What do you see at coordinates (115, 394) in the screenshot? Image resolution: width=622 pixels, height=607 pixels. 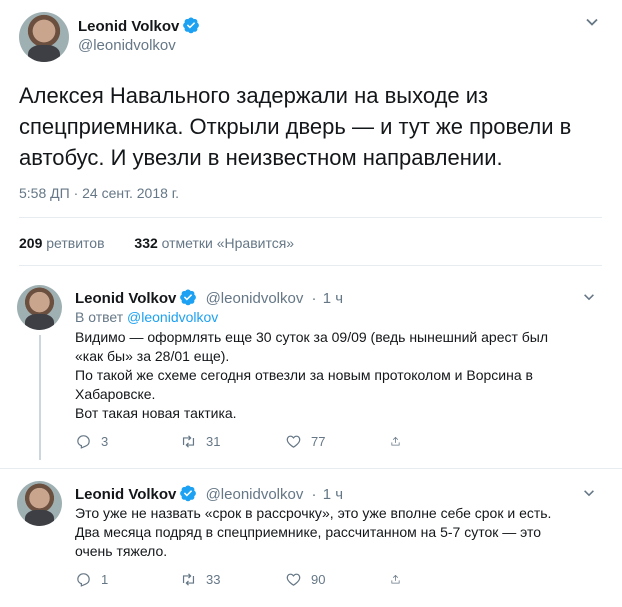 I see `reply-text-line: Хабаровске.` at bounding box center [115, 394].